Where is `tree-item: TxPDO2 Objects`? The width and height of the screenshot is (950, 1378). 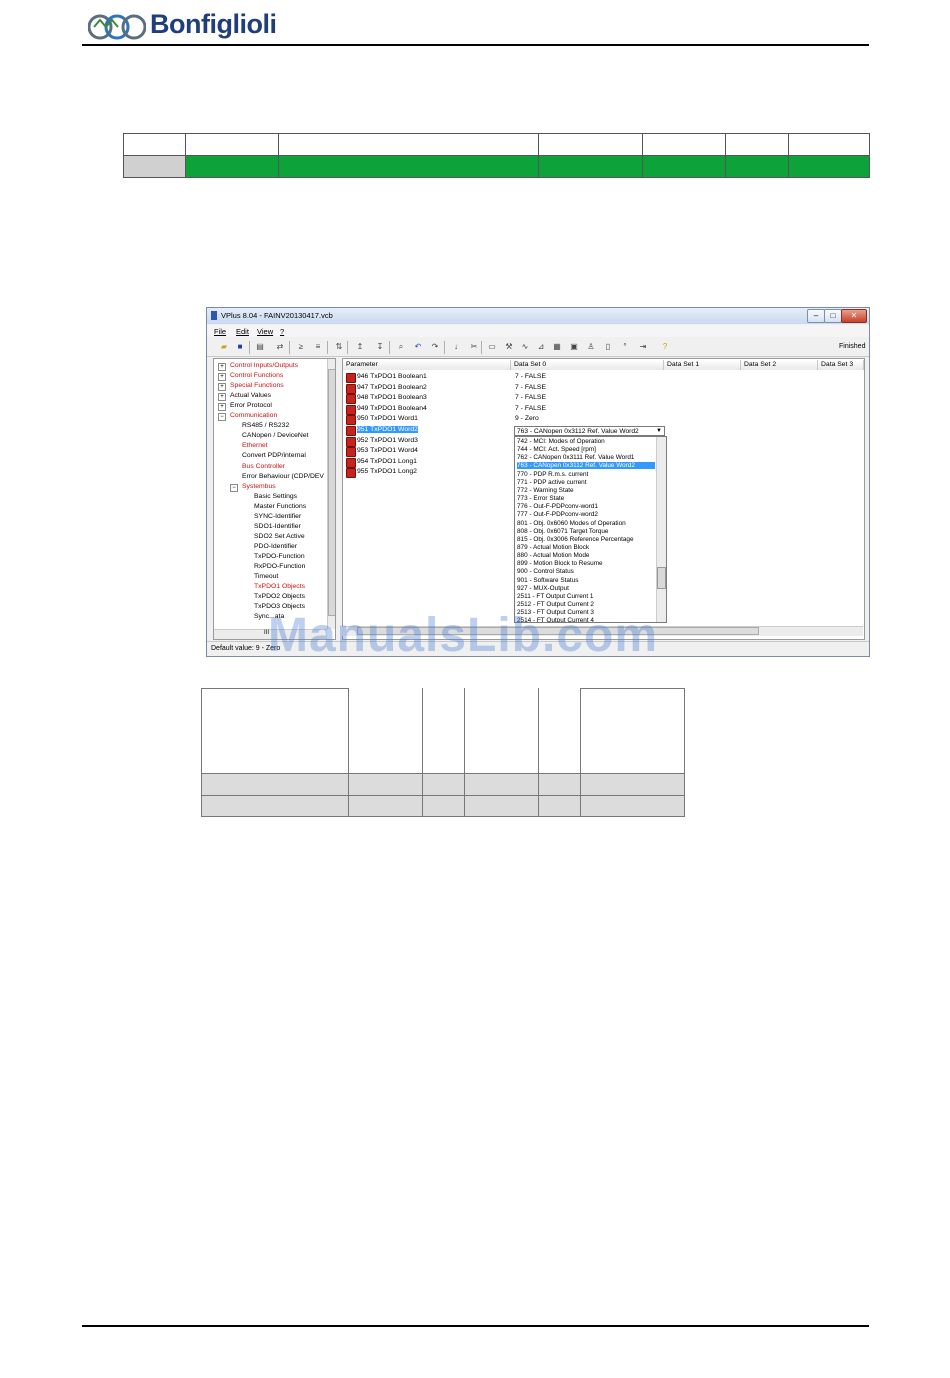
tree-item: TxPDO2 Objects is located at coordinates (279, 596).